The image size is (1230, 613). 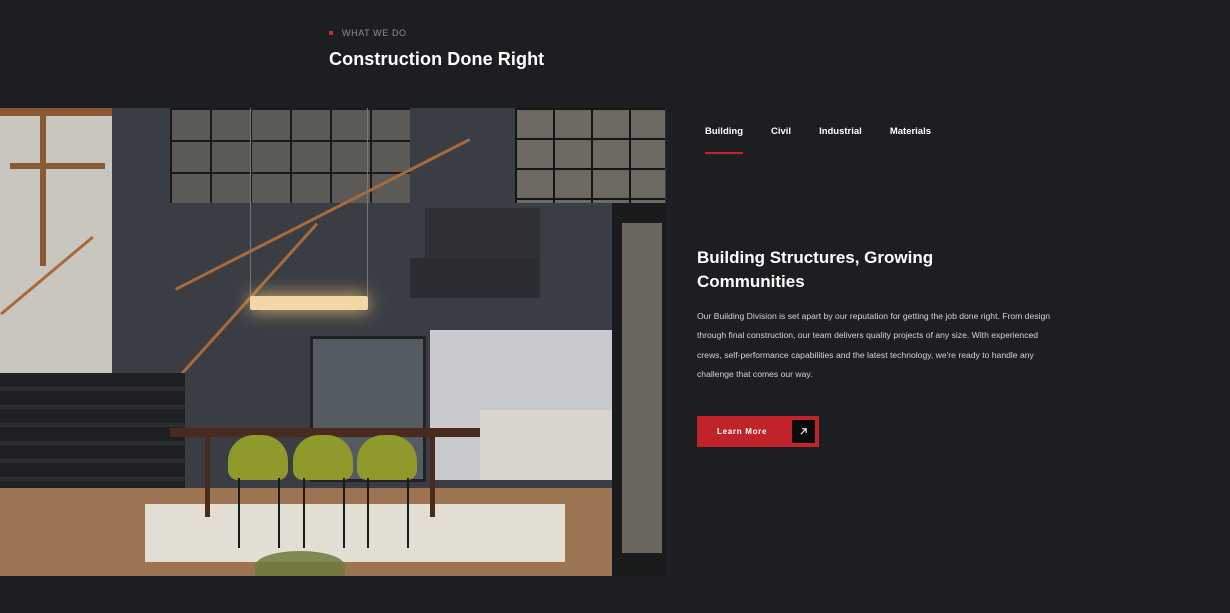 I want to click on learn-more-label: Learn More, so click(x=742, y=431).